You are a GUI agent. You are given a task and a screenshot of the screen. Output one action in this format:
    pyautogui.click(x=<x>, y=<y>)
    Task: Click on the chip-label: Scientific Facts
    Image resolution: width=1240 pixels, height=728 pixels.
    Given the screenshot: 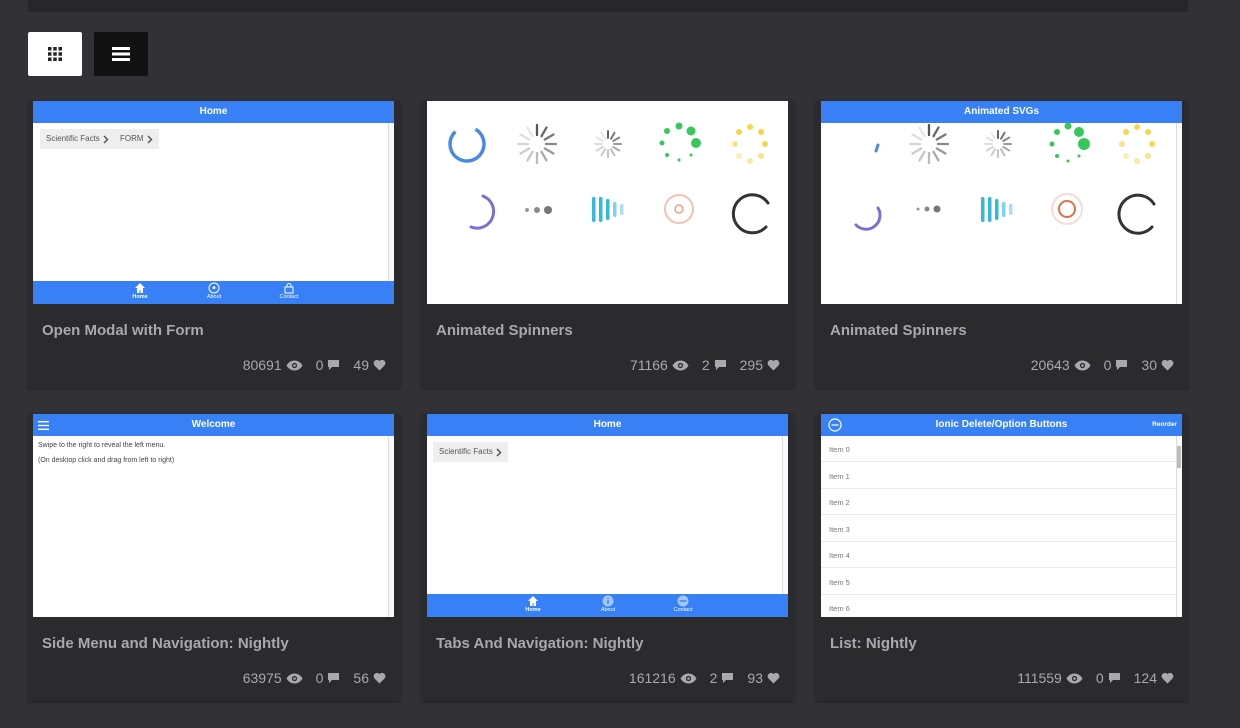 What is the action you would take?
    pyautogui.click(x=466, y=451)
    